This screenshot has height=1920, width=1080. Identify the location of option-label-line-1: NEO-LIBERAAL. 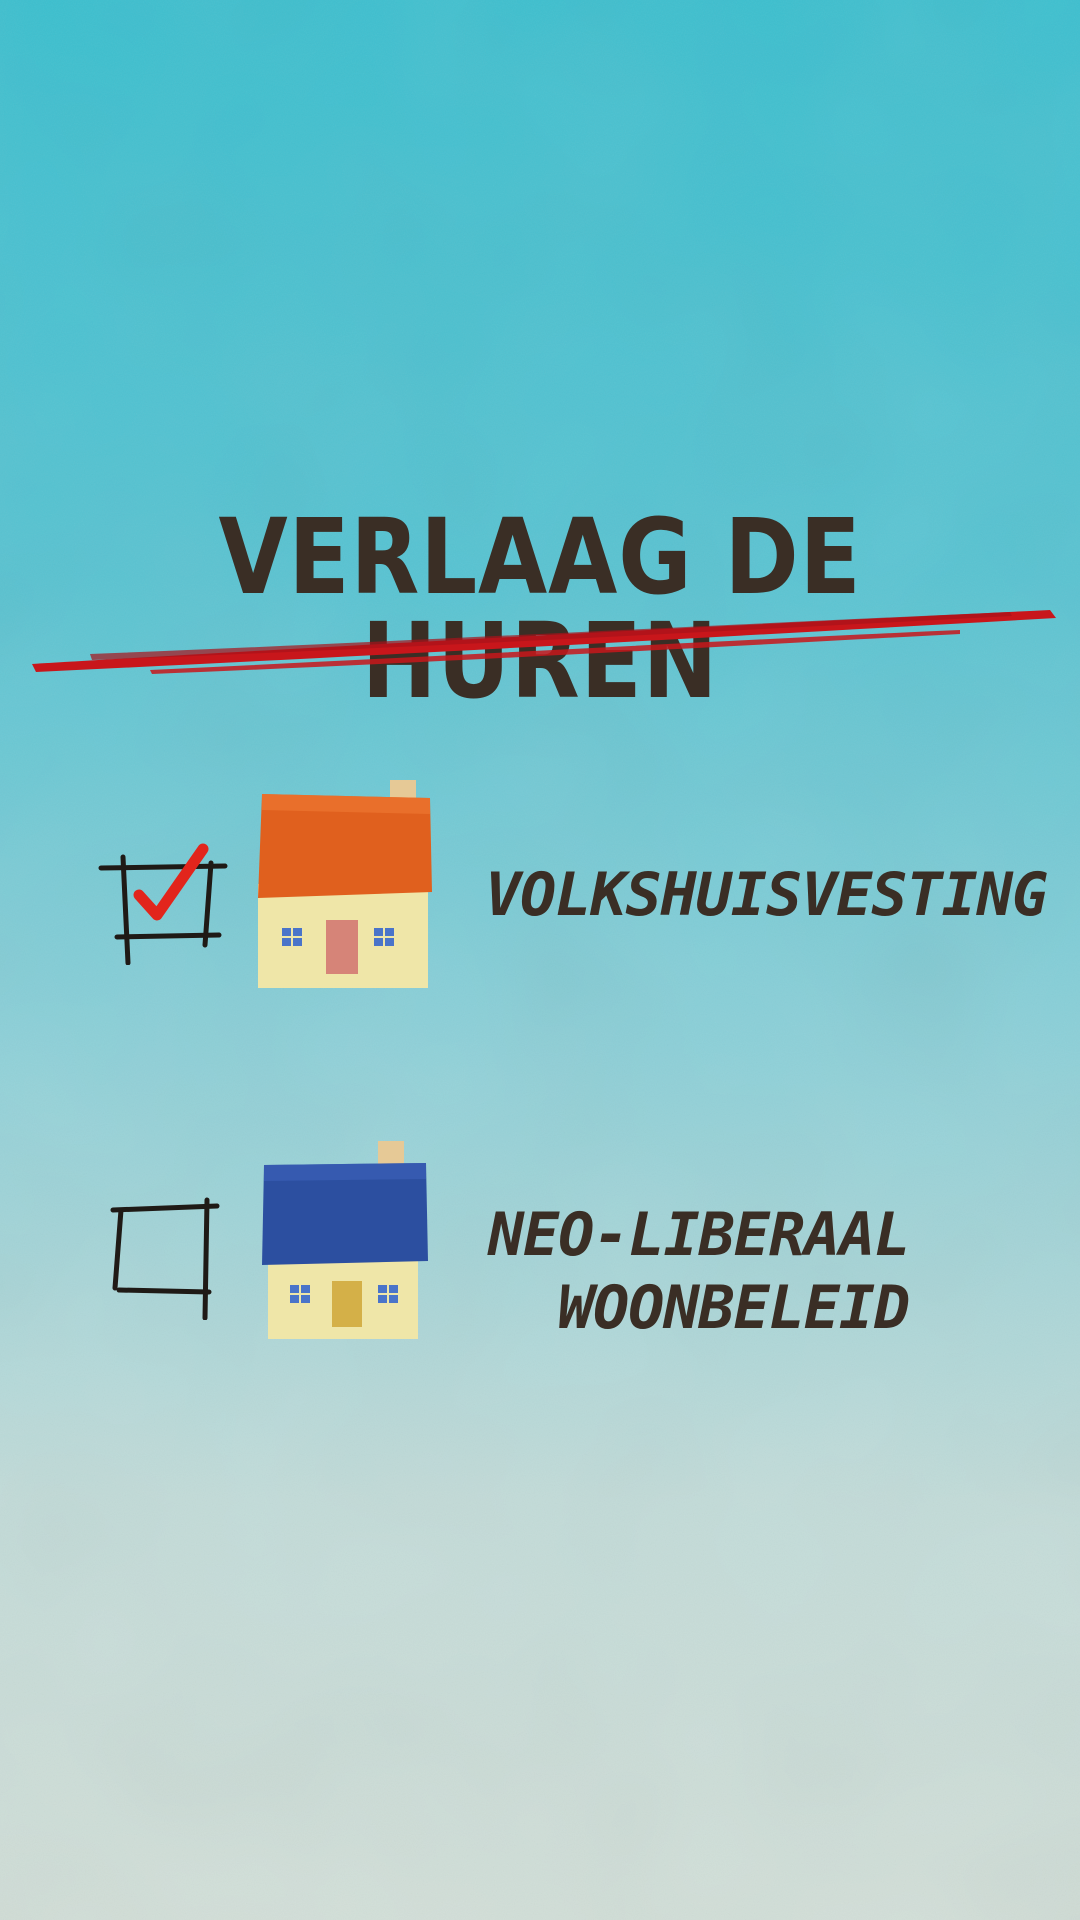
(699, 1235).